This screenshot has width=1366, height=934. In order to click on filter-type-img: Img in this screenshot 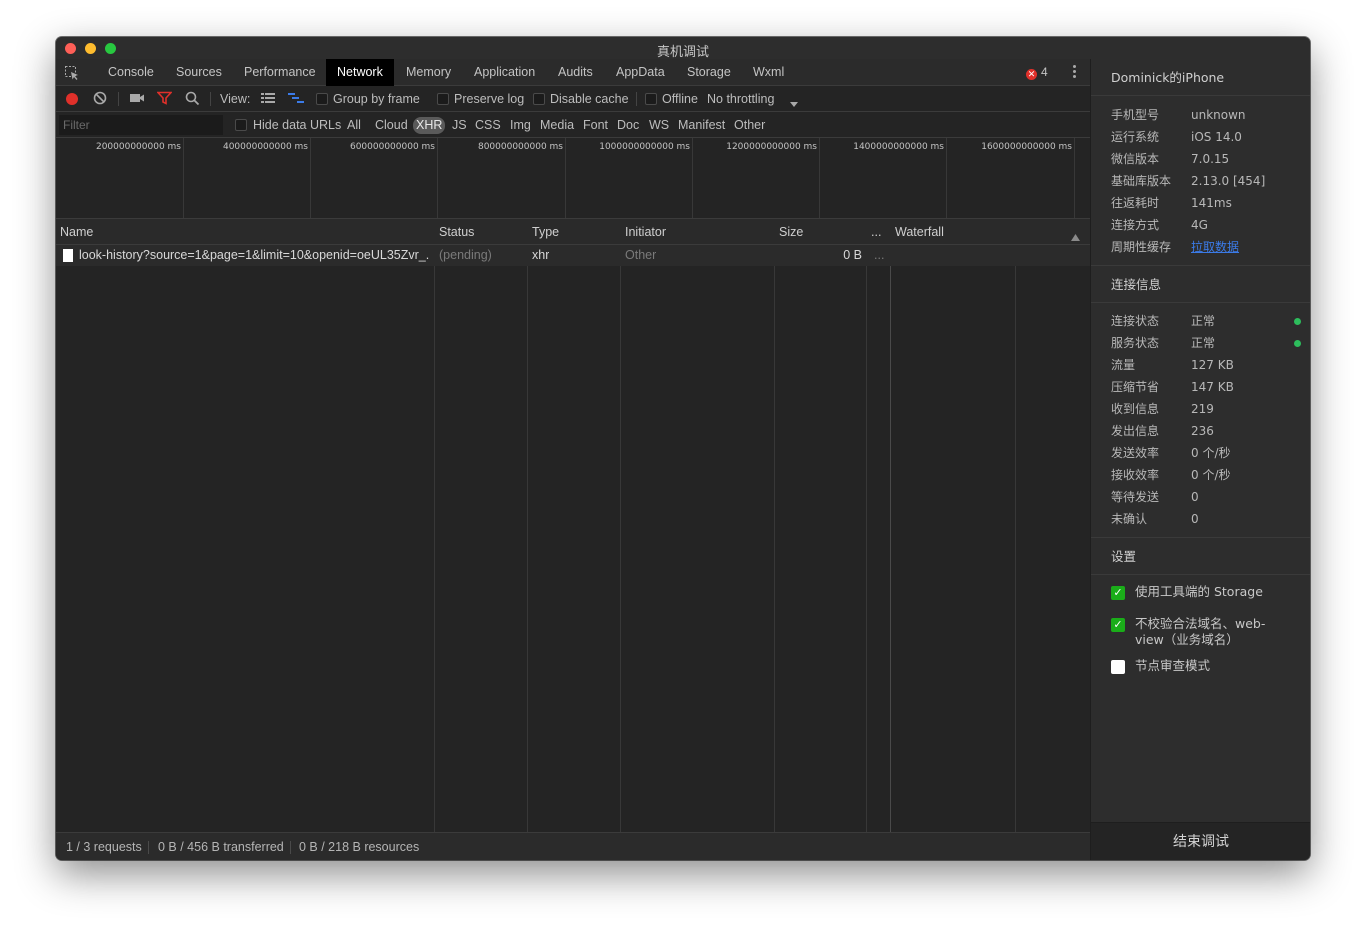, I will do `click(520, 125)`.